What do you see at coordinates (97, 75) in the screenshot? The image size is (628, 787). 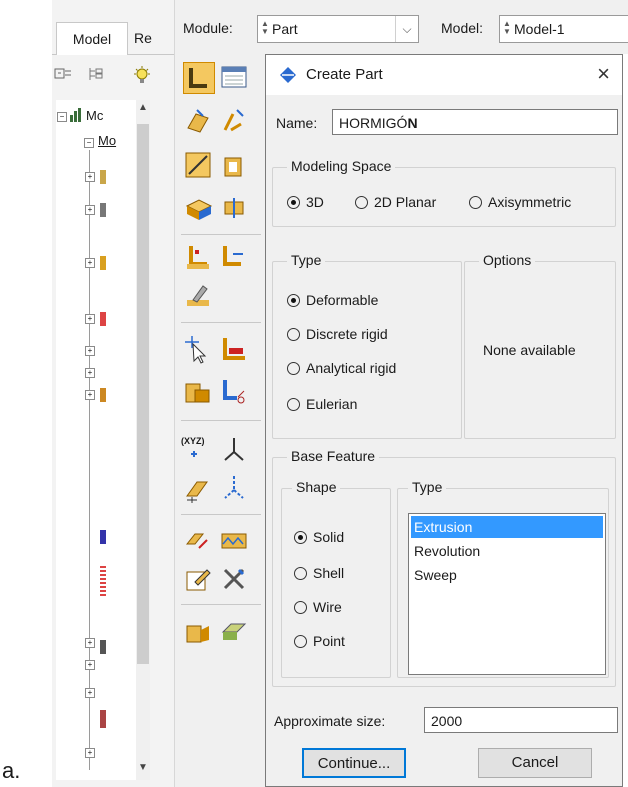 I see `expand-tree-icon` at bounding box center [97, 75].